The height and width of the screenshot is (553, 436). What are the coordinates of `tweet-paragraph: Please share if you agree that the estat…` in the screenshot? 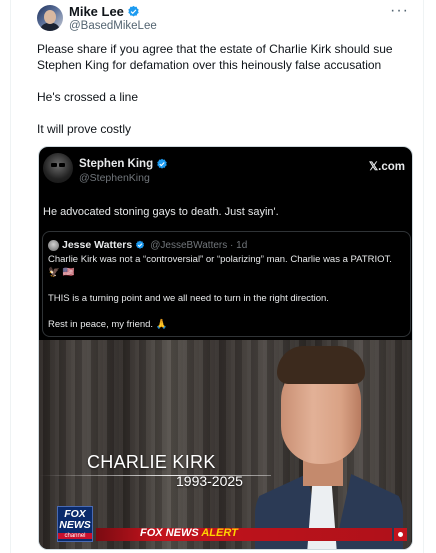 It's located at (215, 57).